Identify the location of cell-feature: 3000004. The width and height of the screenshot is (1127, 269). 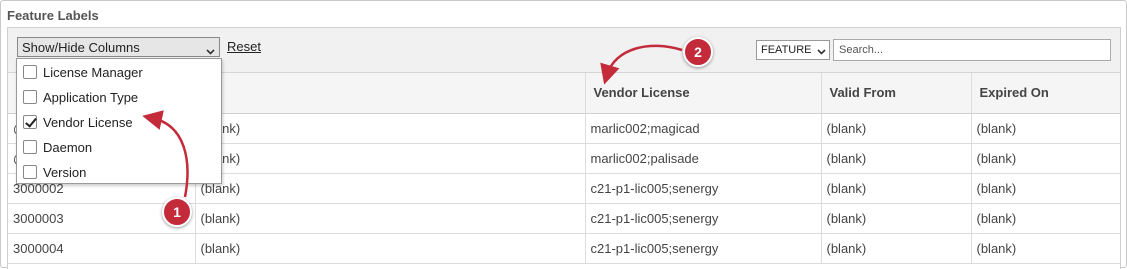
(102, 248).